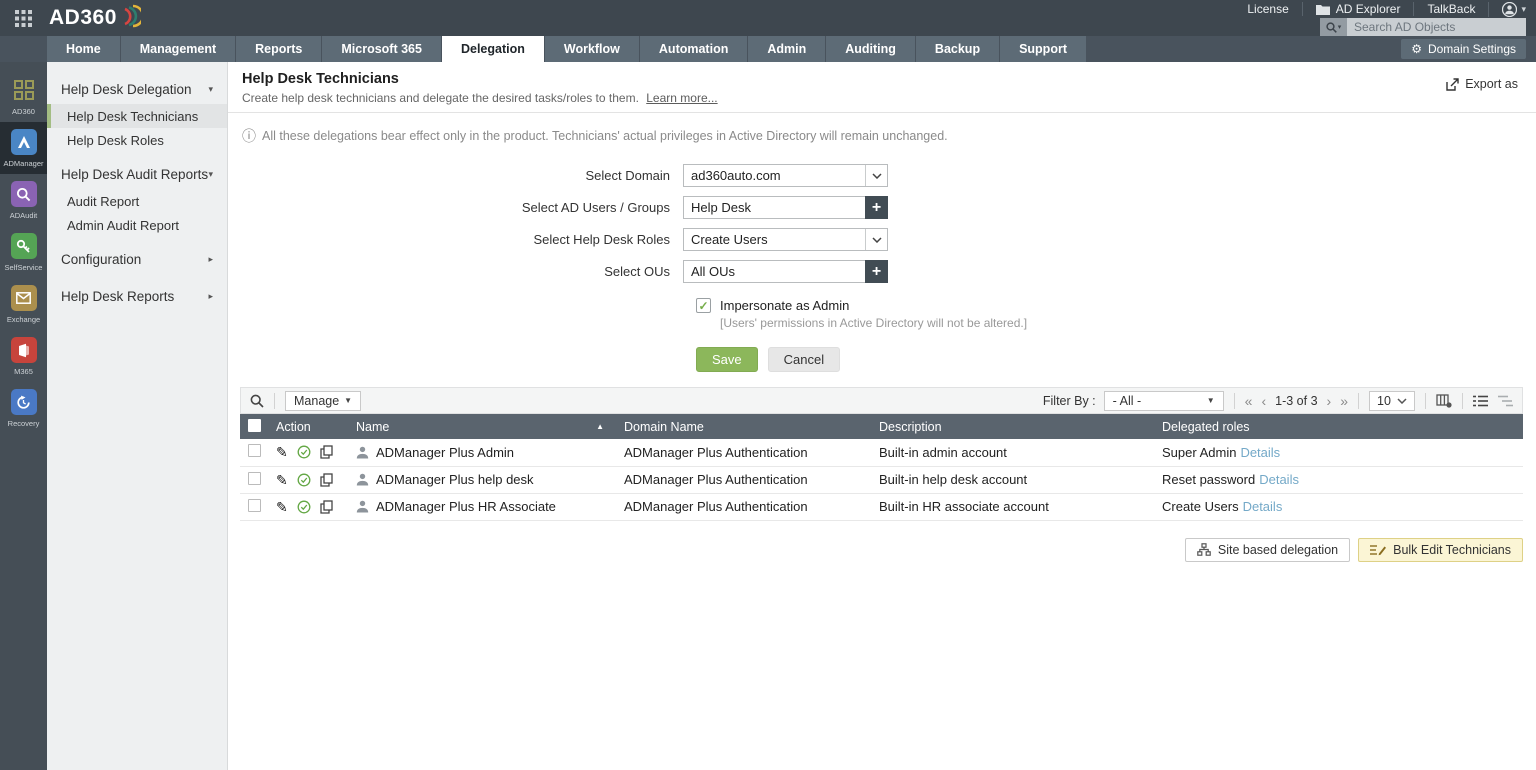  I want to click on user-menu: ▾, so click(1507, 9).